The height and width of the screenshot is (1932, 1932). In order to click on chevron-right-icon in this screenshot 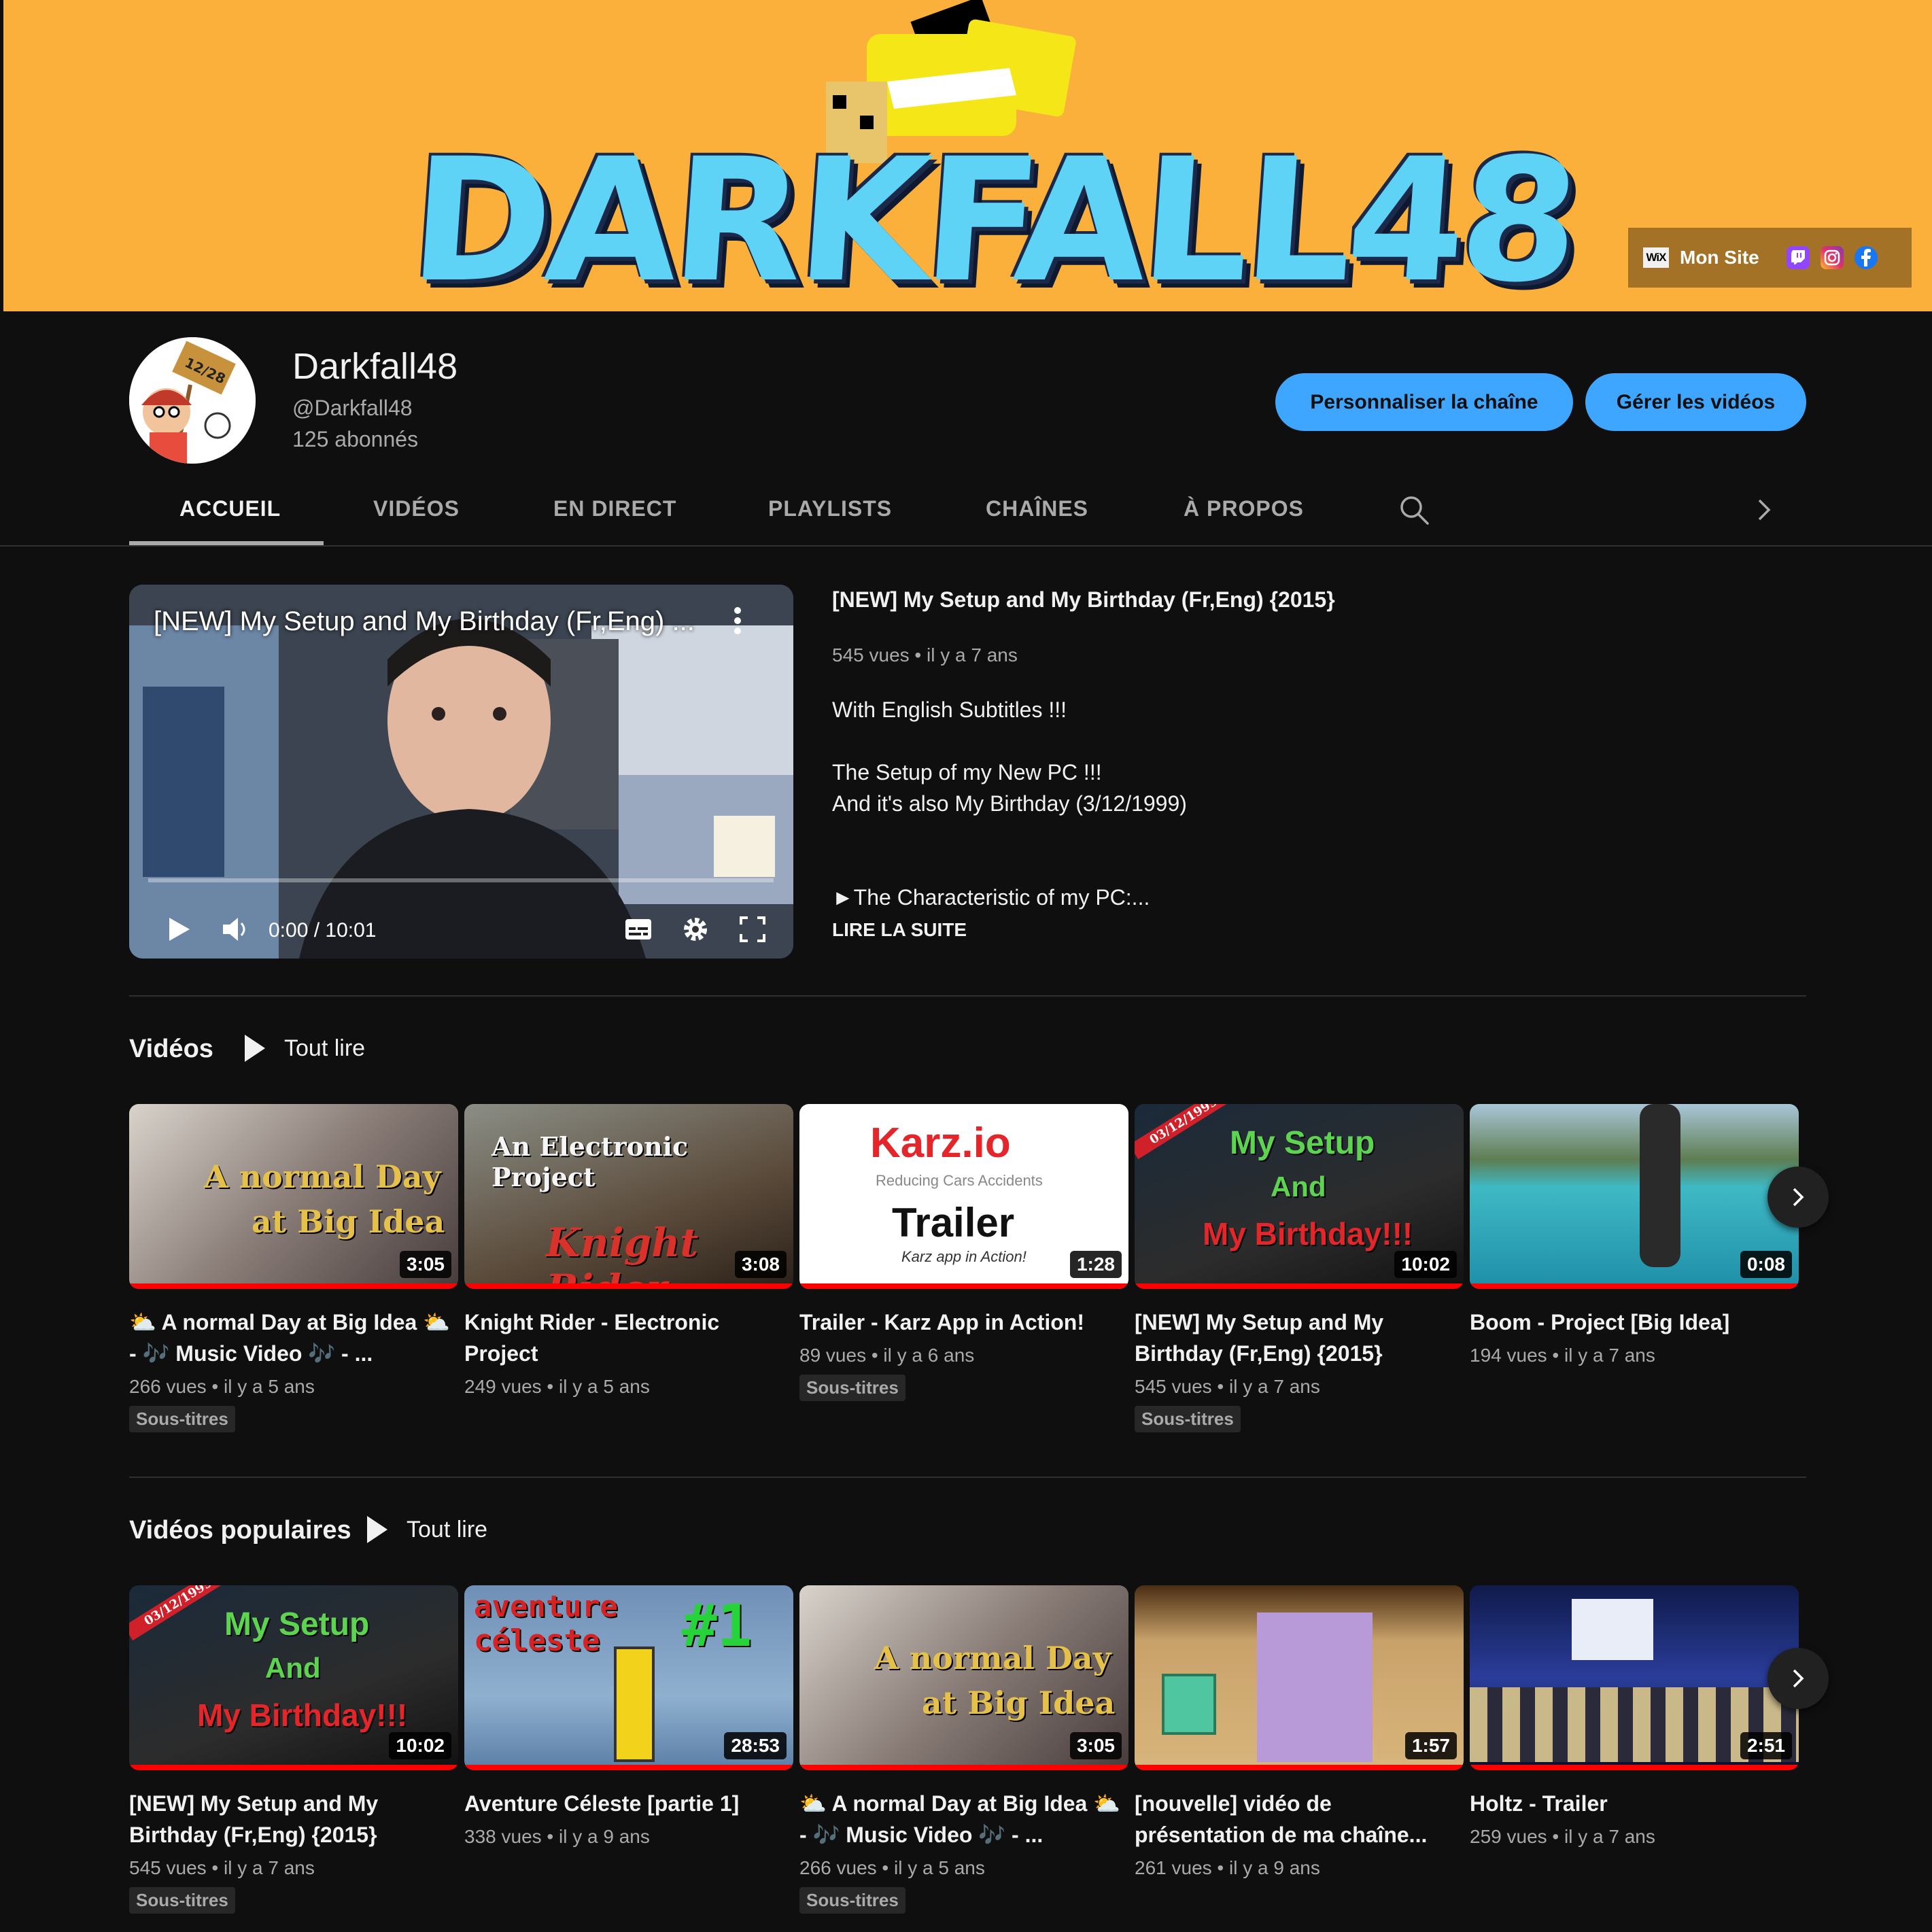, I will do `click(1763, 510)`.